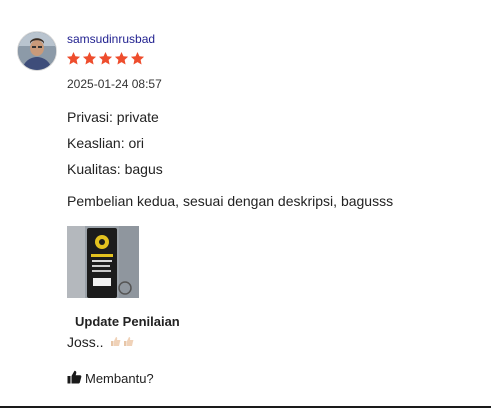 This screenshot has width=491, height=410. Describe the element at coordinates (245, 407) in the screenshot. I see `divider` at that location.